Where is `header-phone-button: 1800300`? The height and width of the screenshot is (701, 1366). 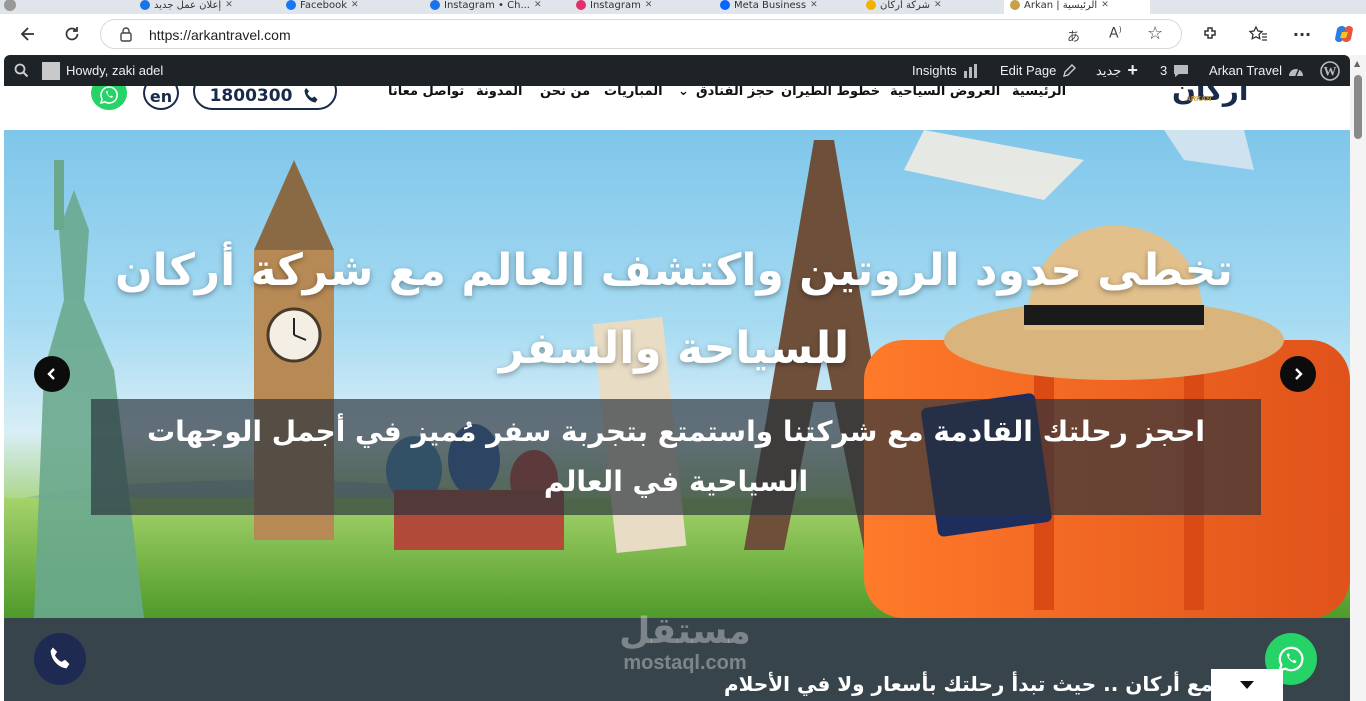
header-phone-button: 1800300 is located at coordinates (265, 98).